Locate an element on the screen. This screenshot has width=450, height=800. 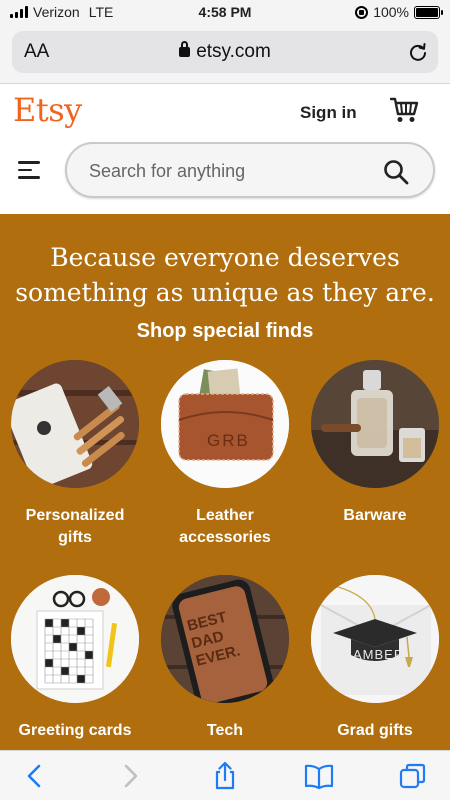
category-label-line1: Grad gifts is located at coordinates (375, 730).